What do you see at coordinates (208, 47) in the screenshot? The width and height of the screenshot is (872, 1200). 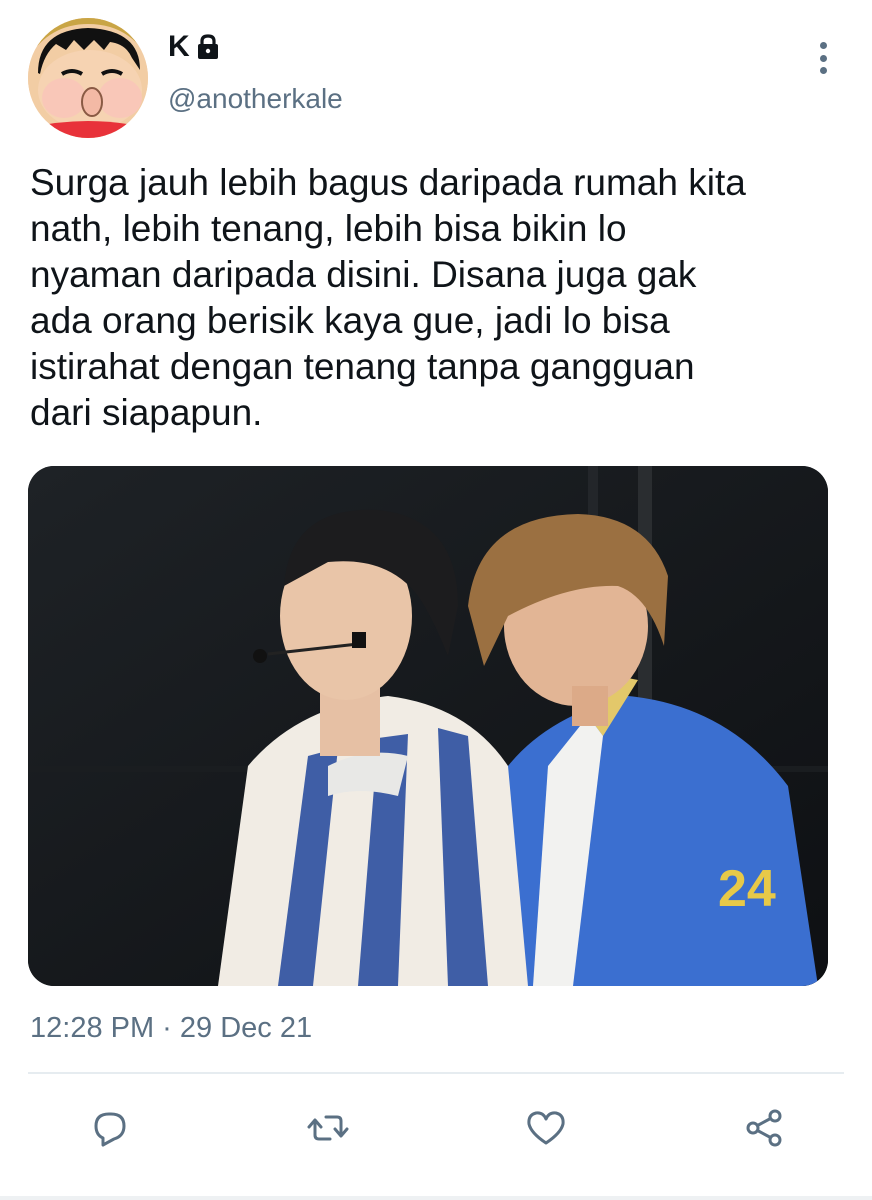 I see `lock-icon` at bounding box center [208, 47].